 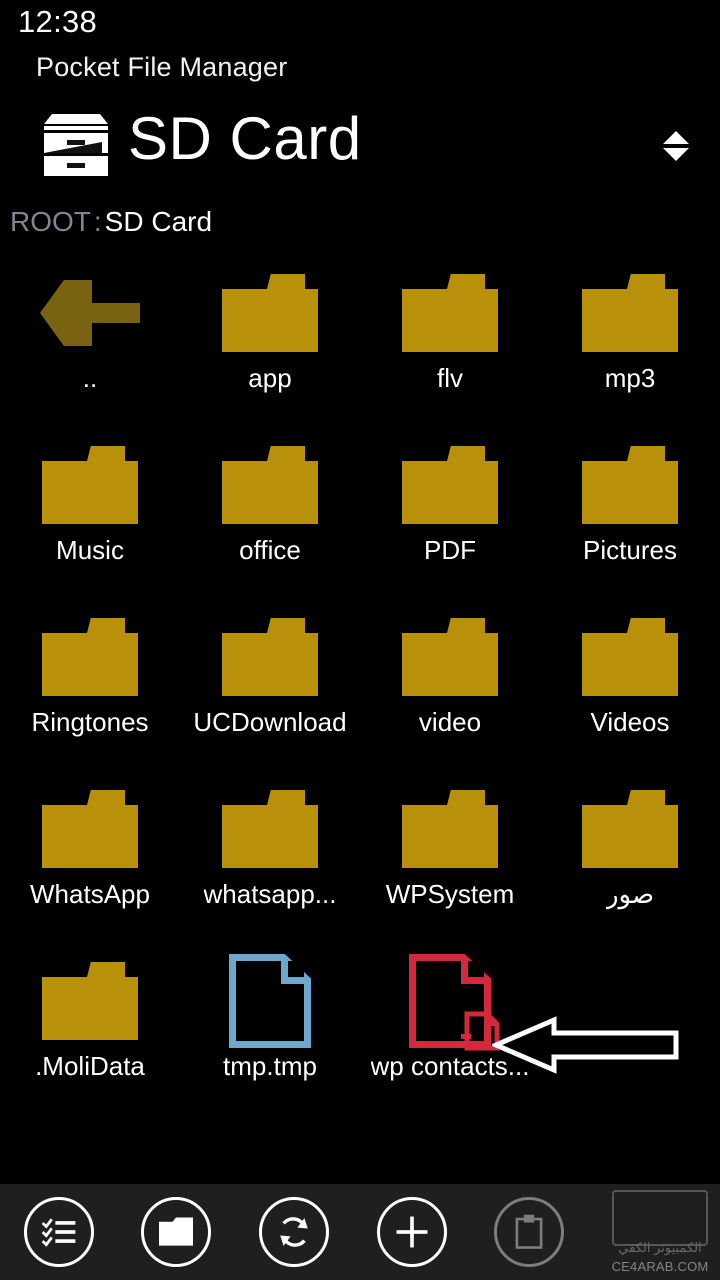 I want to click on grid-item-label: video, so click(x=450, y=722).